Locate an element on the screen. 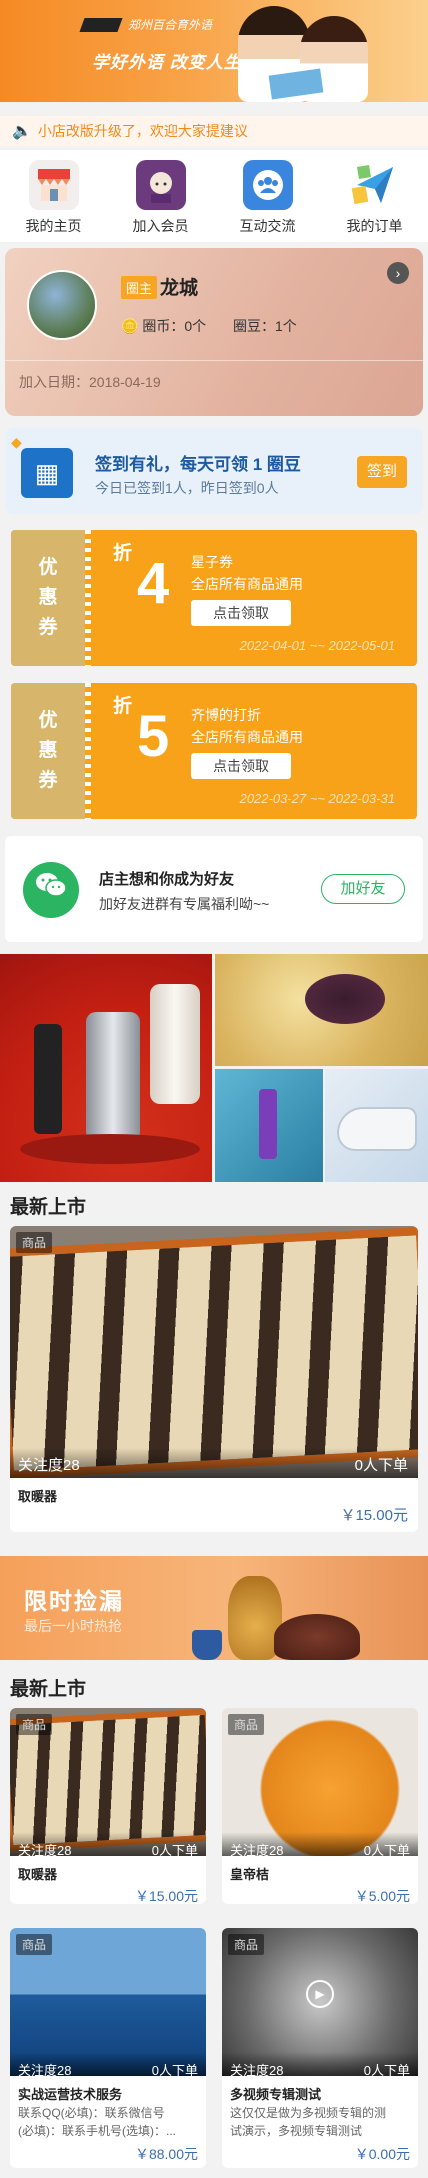 The image size is (428, 2178). friend-desc: 加好友进群有专属福利呦~~ is located at coordinates (184, 904).